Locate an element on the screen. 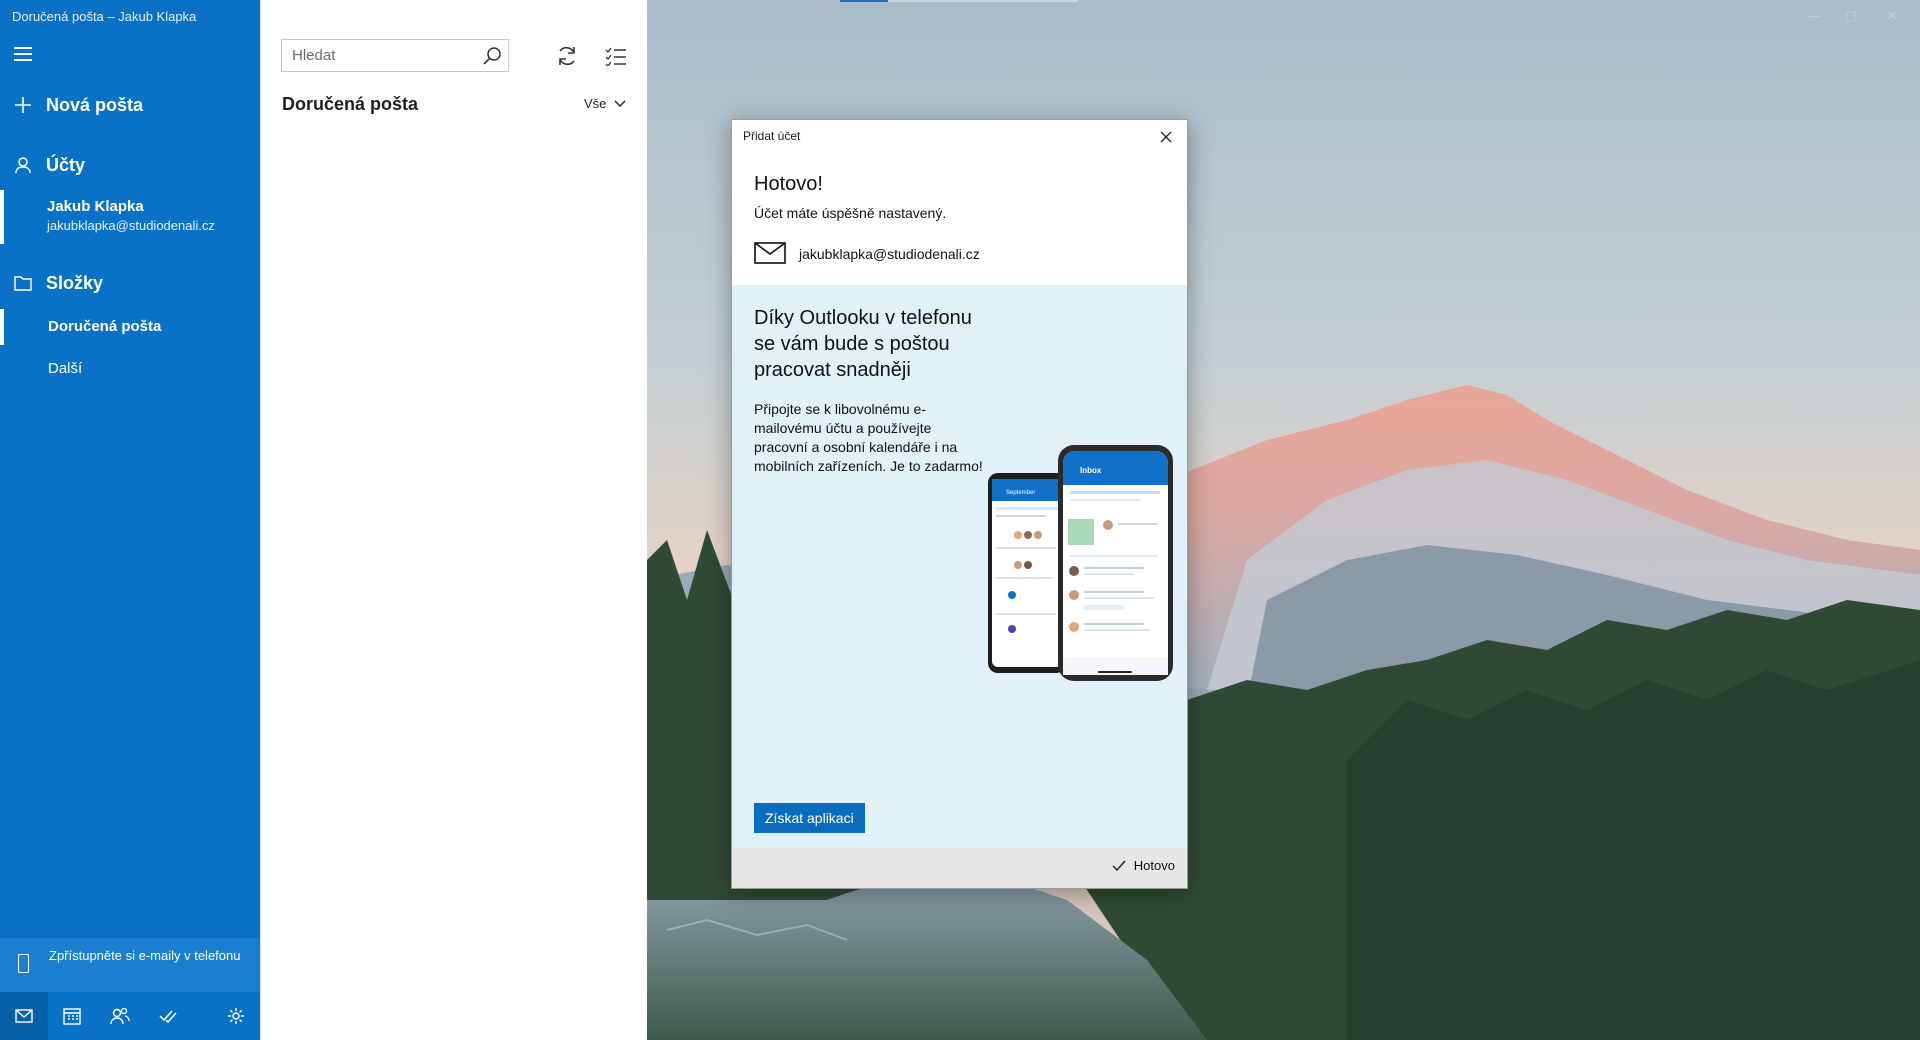 The image size is (1920, 1040). get-app-button: Získat aplikaci is located at coordinates (809, 818).